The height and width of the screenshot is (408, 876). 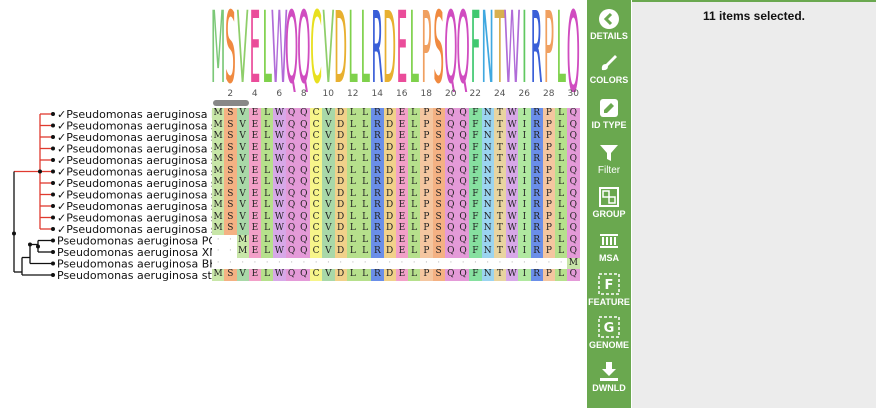 What do you see at coordinates (609, 68) in the screenshot?
I see `colors-button: COLORS` at bounding box center [609, 68].